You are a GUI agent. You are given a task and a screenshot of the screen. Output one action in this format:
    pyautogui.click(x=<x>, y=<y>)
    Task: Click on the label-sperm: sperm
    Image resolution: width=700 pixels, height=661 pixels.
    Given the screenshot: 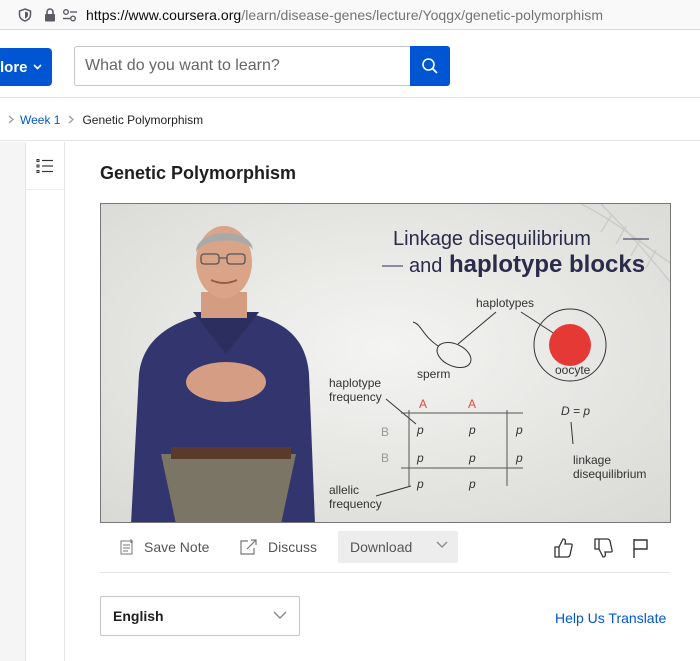 What is the action you would take?
    pyautogui.click(x=433, y=374)
    